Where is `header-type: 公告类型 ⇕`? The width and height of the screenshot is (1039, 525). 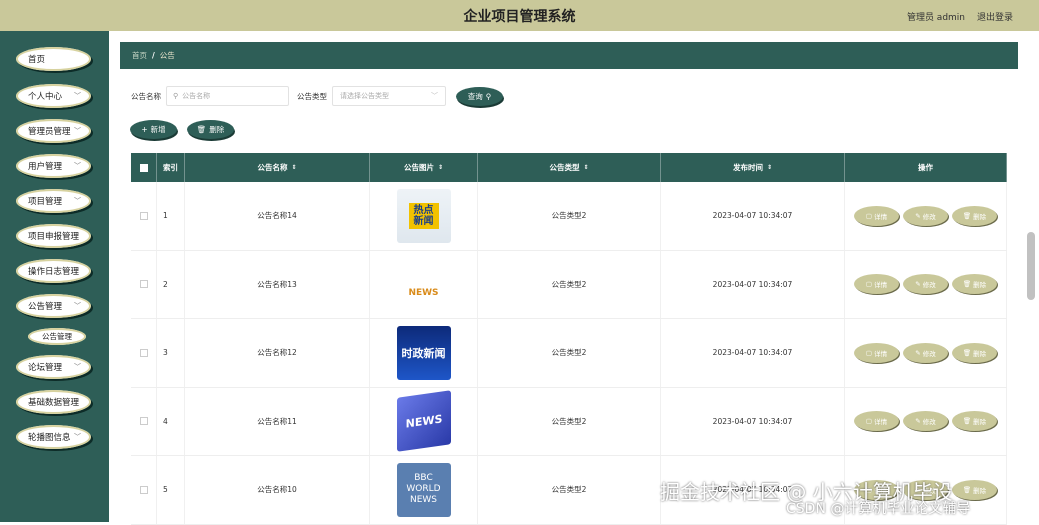
header-type: 公告类型 ⇕ is located at coordinates (569, 167).